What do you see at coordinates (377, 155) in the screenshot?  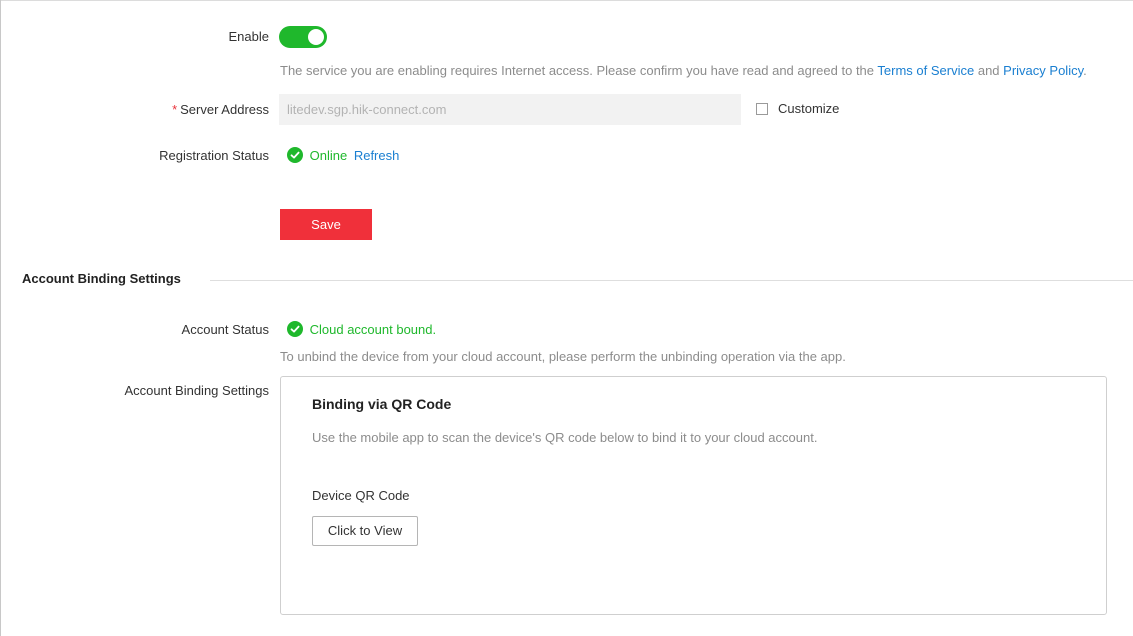 I see `refresh-link: Refresh` at bounding box center [377, 155].